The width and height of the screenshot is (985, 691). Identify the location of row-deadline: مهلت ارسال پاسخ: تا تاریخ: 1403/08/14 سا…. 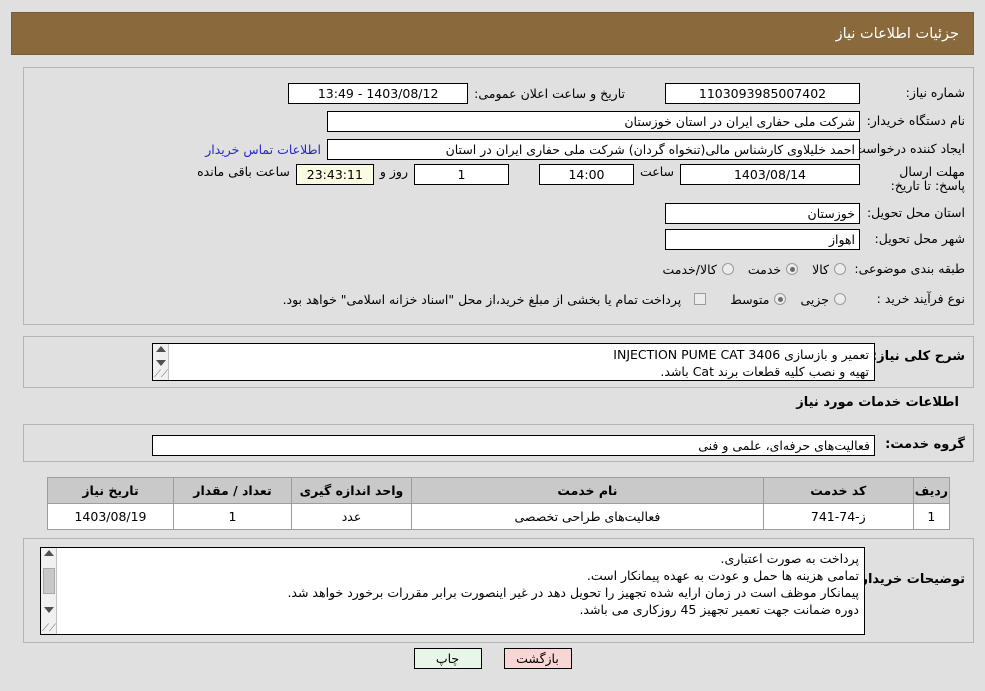
(578, 178).